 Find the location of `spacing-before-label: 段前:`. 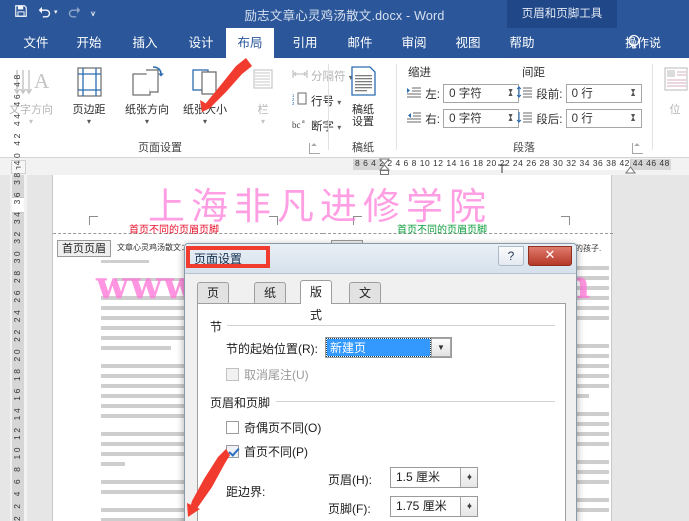

spacing-before-label: 段前: is located at coordinates (549, 94).